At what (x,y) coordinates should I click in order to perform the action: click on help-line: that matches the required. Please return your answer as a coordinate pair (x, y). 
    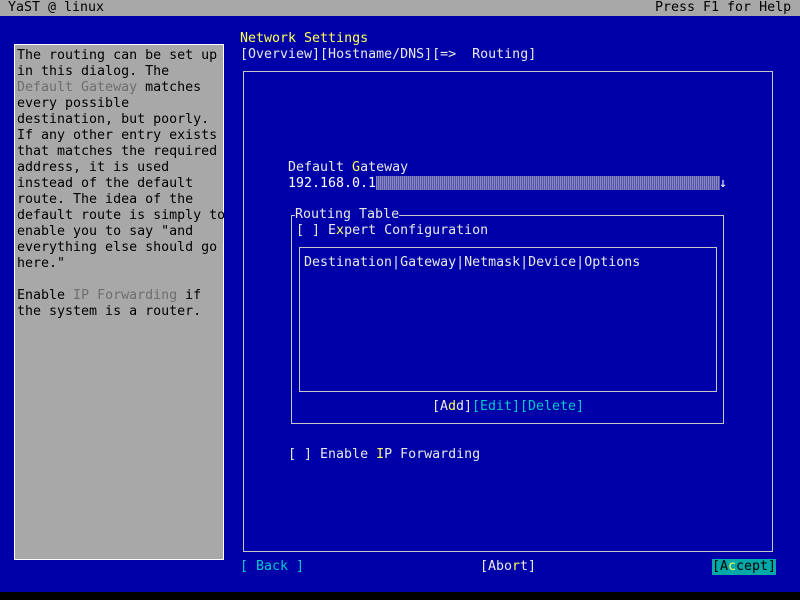
    Looking at the image, I should click on (117, 152).